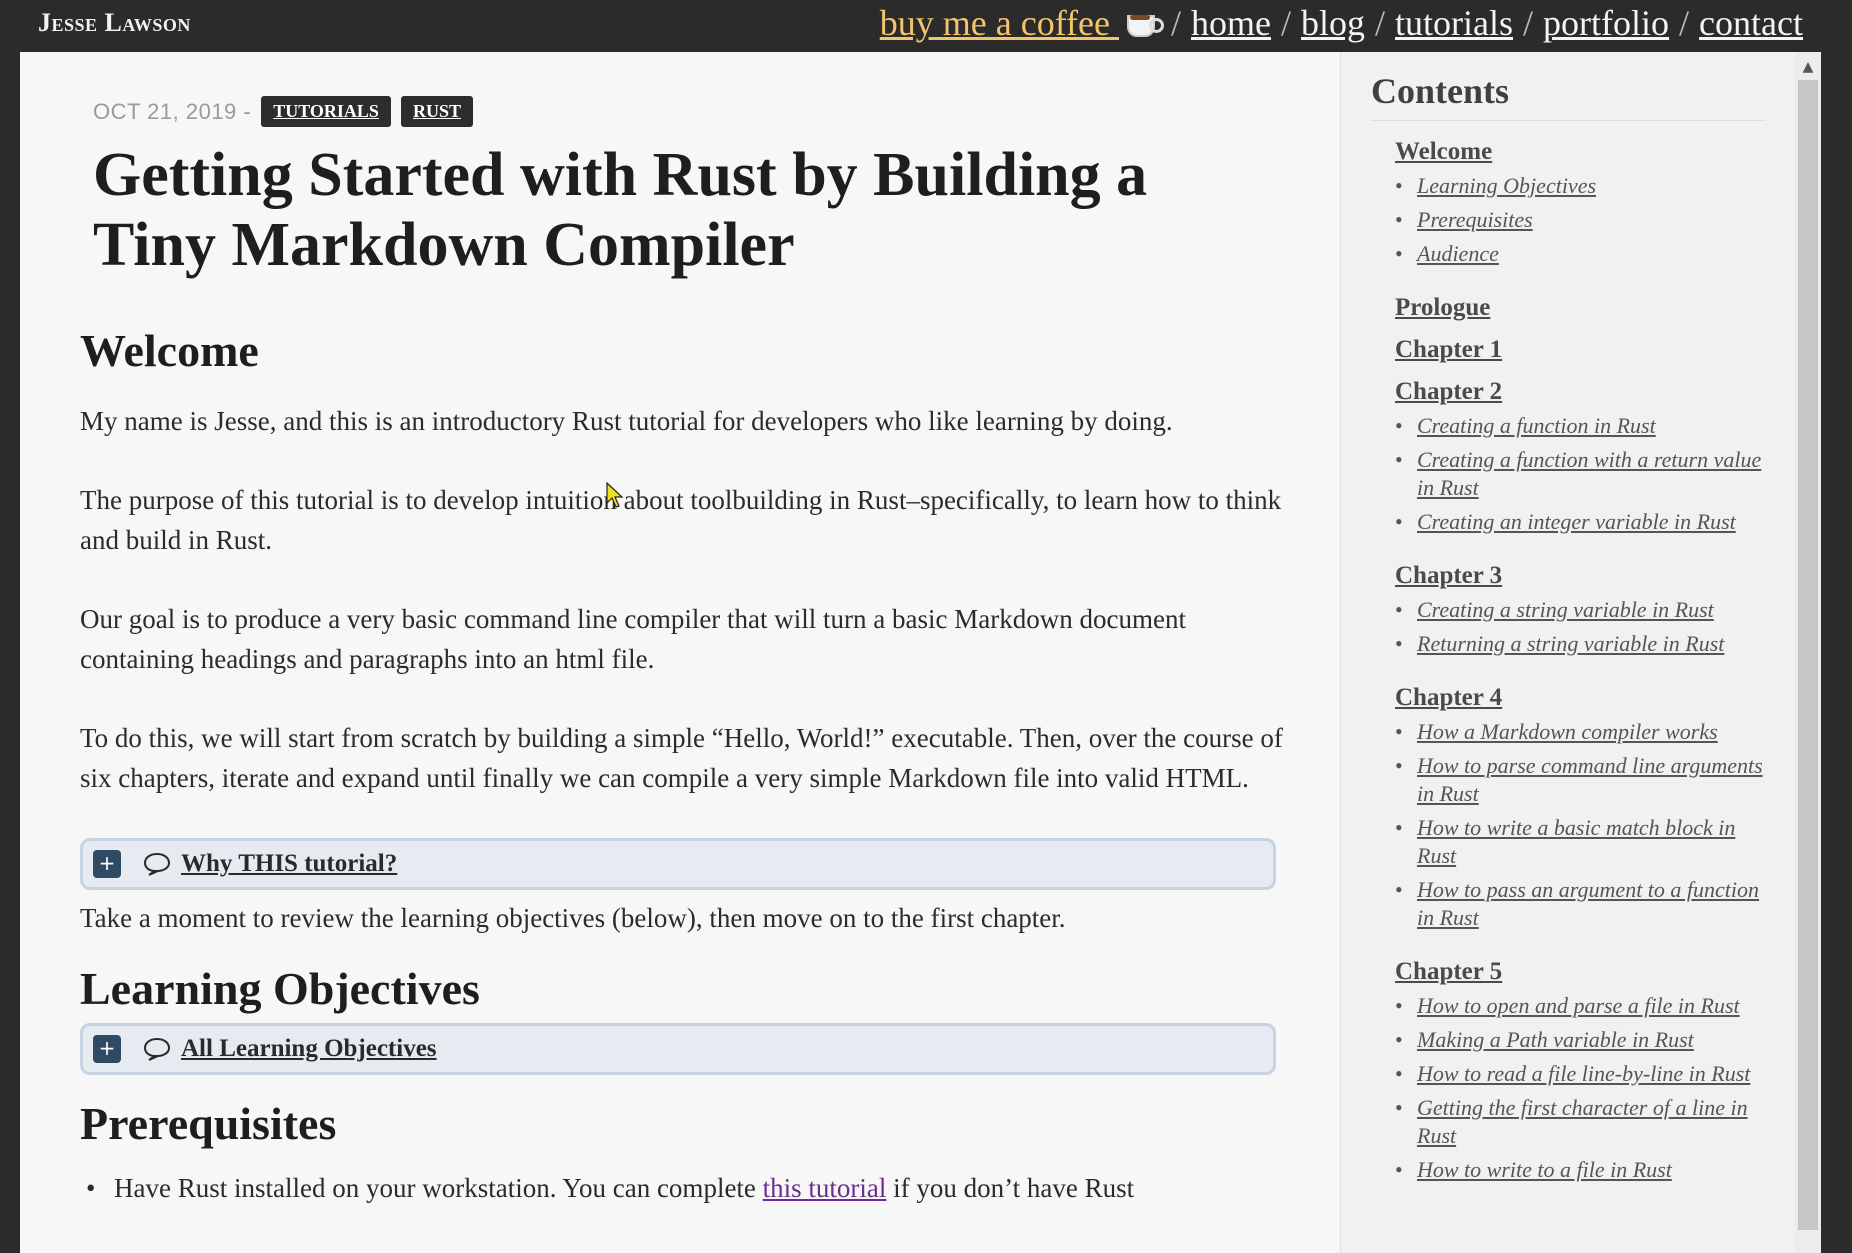 Image resolution: width=1852 pixels, height=1253 pixels. I want to click on toc-link-chapter-1: Chapter 1, so click(1585, 350).